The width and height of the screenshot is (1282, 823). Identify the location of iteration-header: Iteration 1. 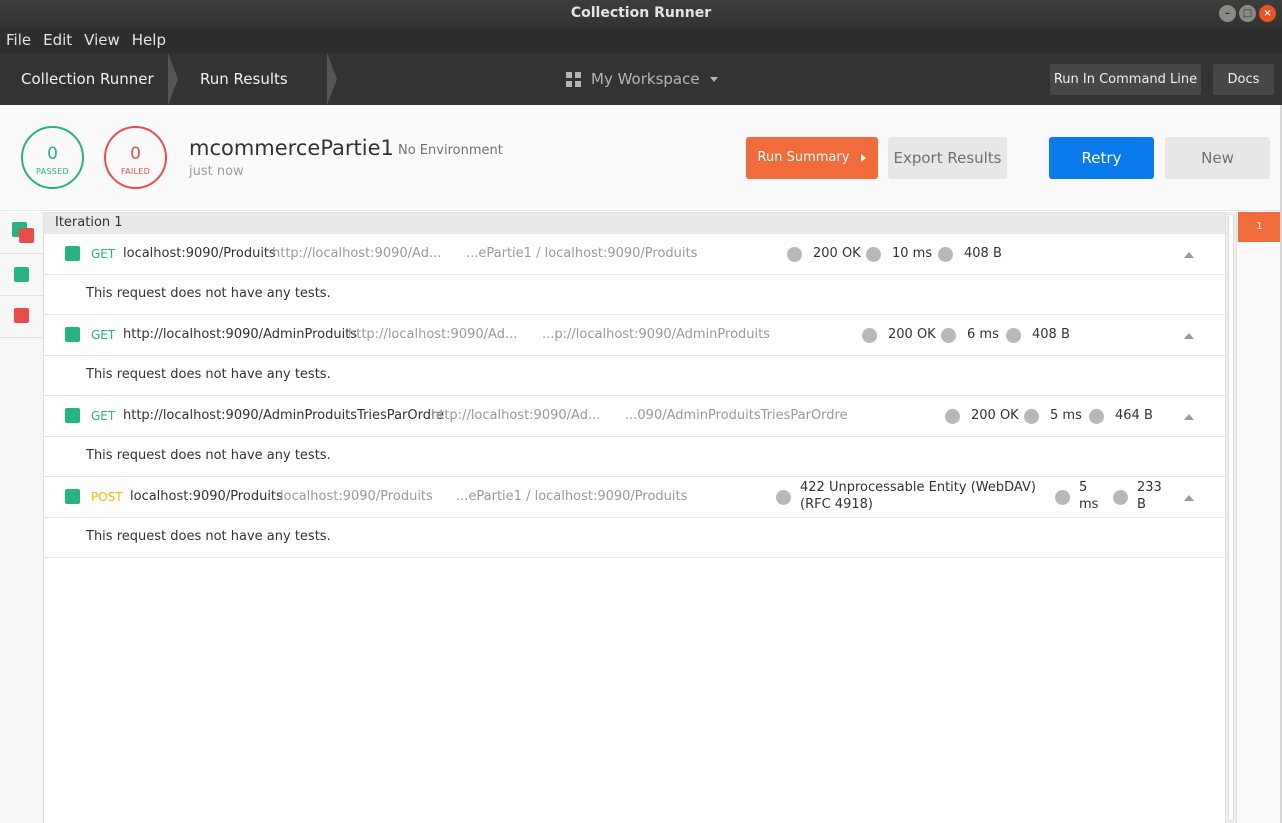
(634, 223).